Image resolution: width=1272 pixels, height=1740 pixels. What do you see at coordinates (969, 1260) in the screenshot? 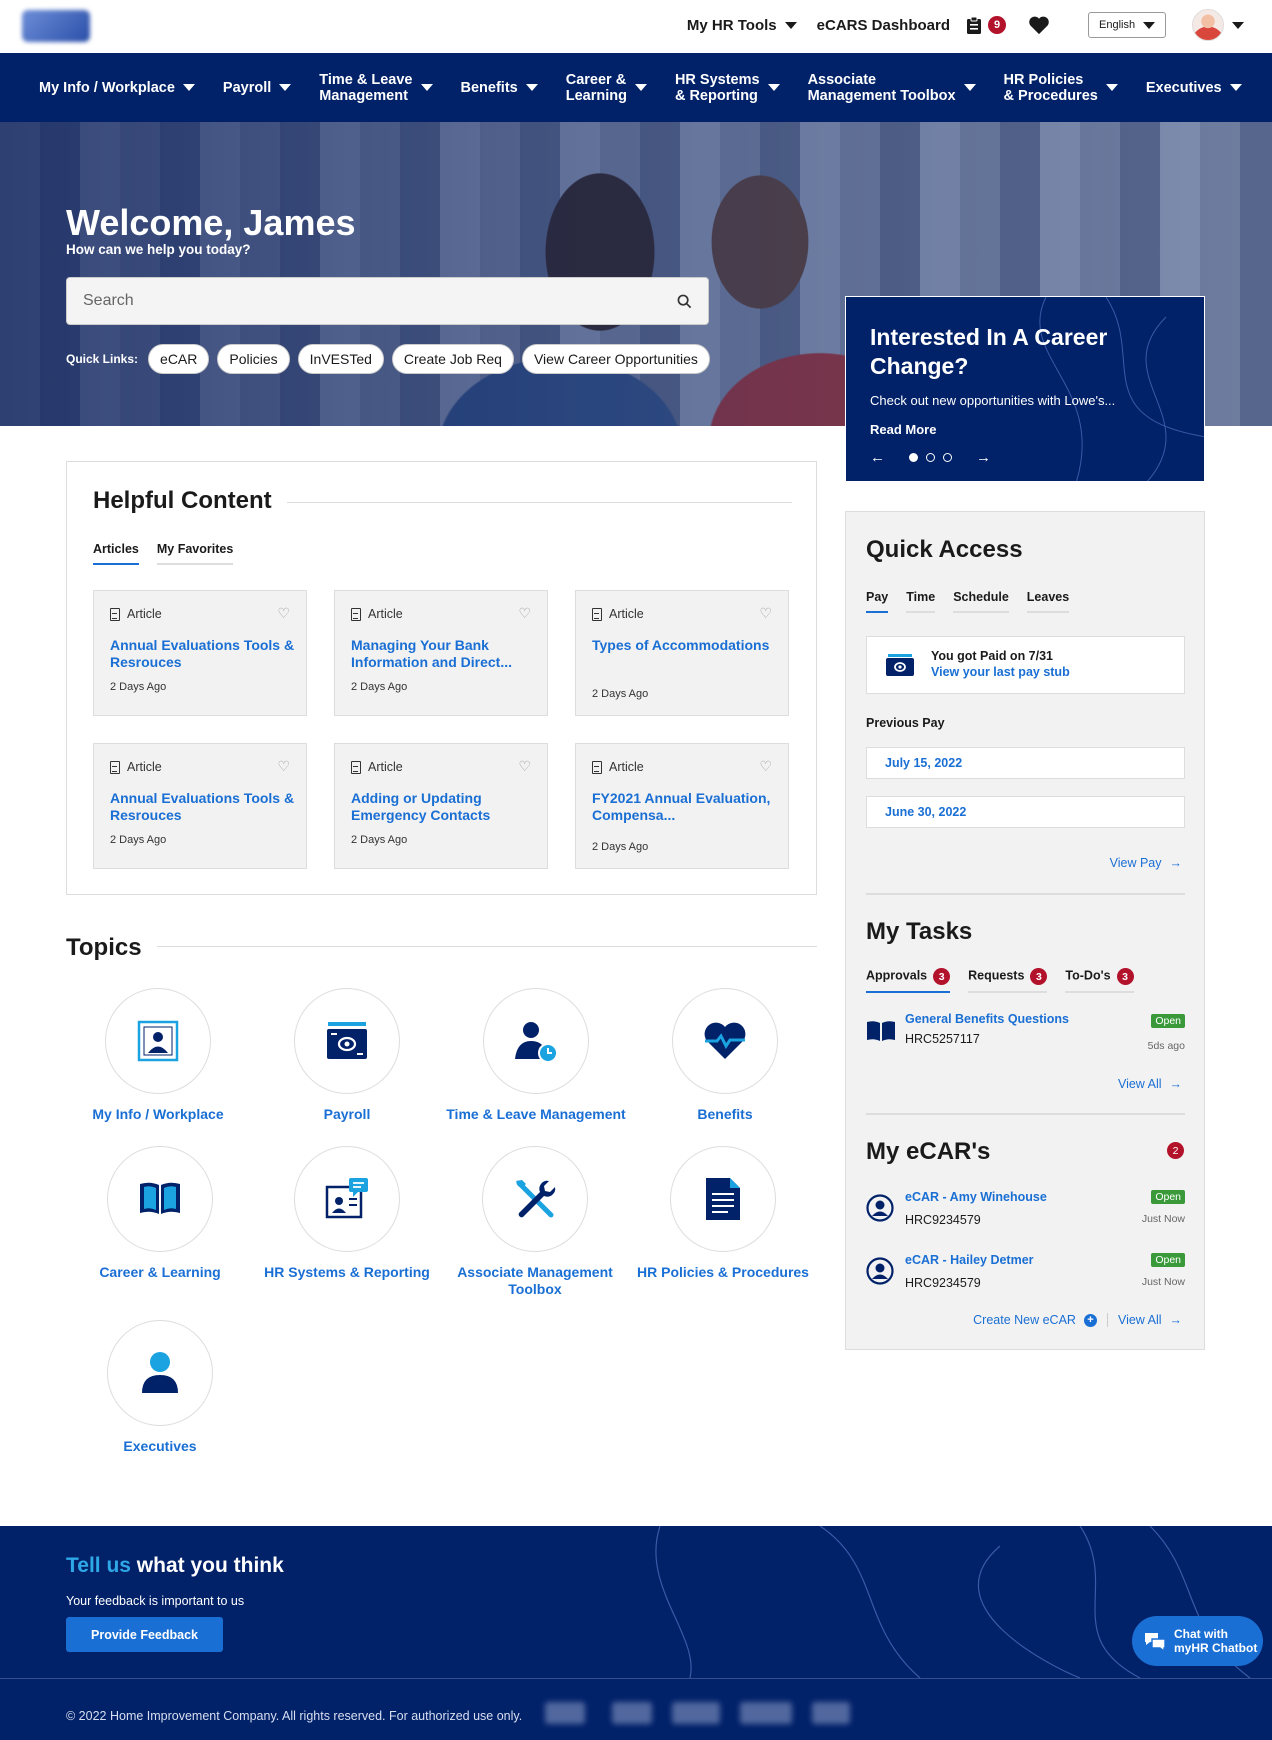
I see `ecar-title: eCAR - Hailey Detmer` at bounding box center [969, 1260].